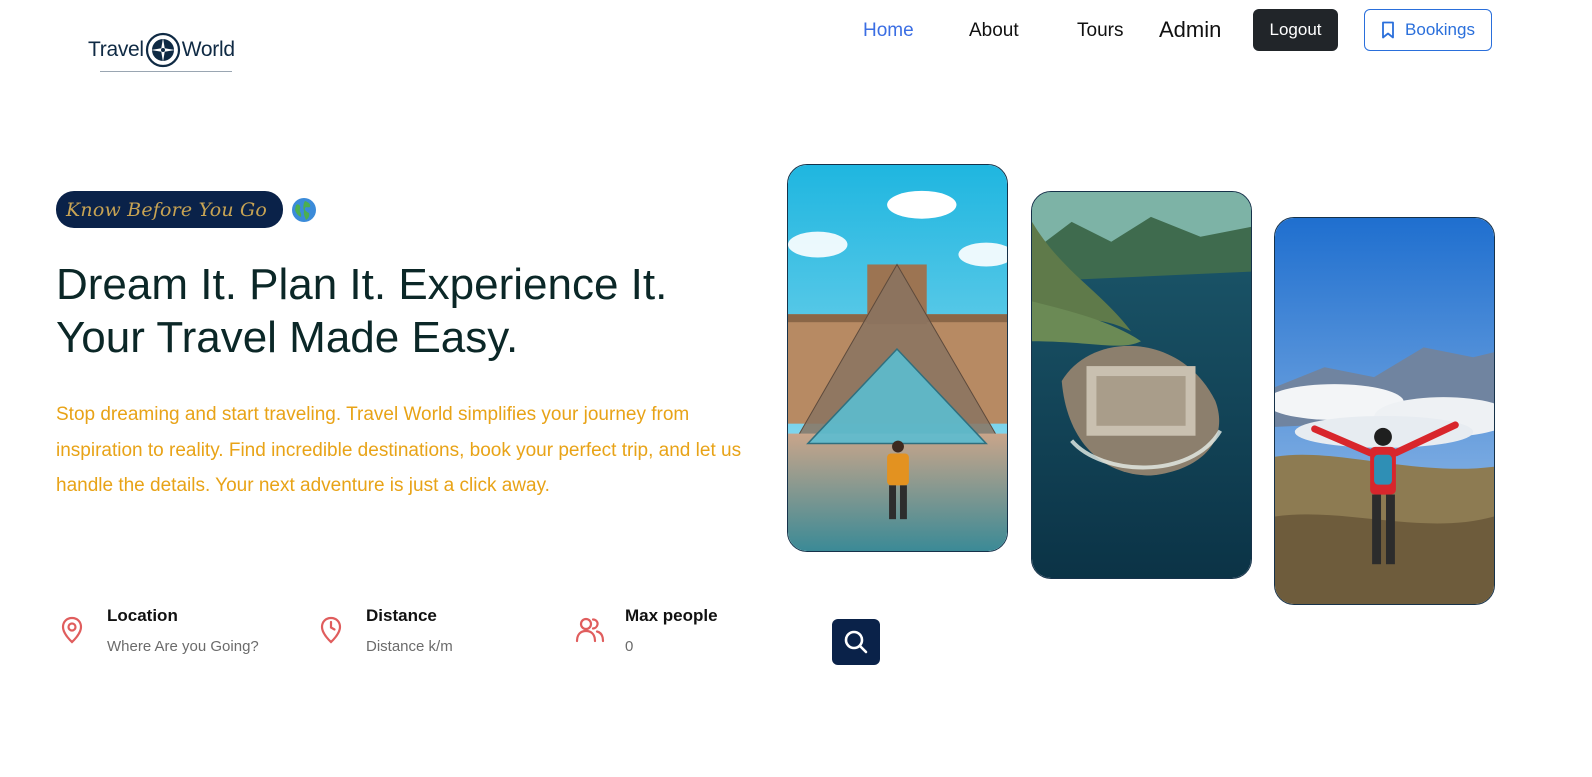 The height and width of the screenshot is (777, 1592). I want to click on island-fortress-photo, so click(1141, 385).